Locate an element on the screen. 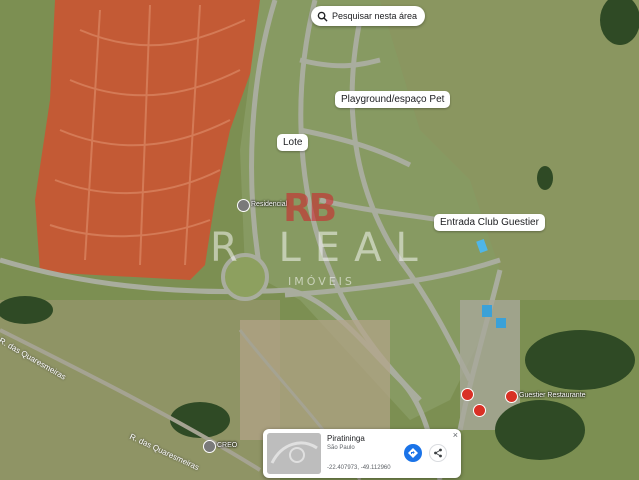  watermark-logo: RB is located at coordinates (310, 208).